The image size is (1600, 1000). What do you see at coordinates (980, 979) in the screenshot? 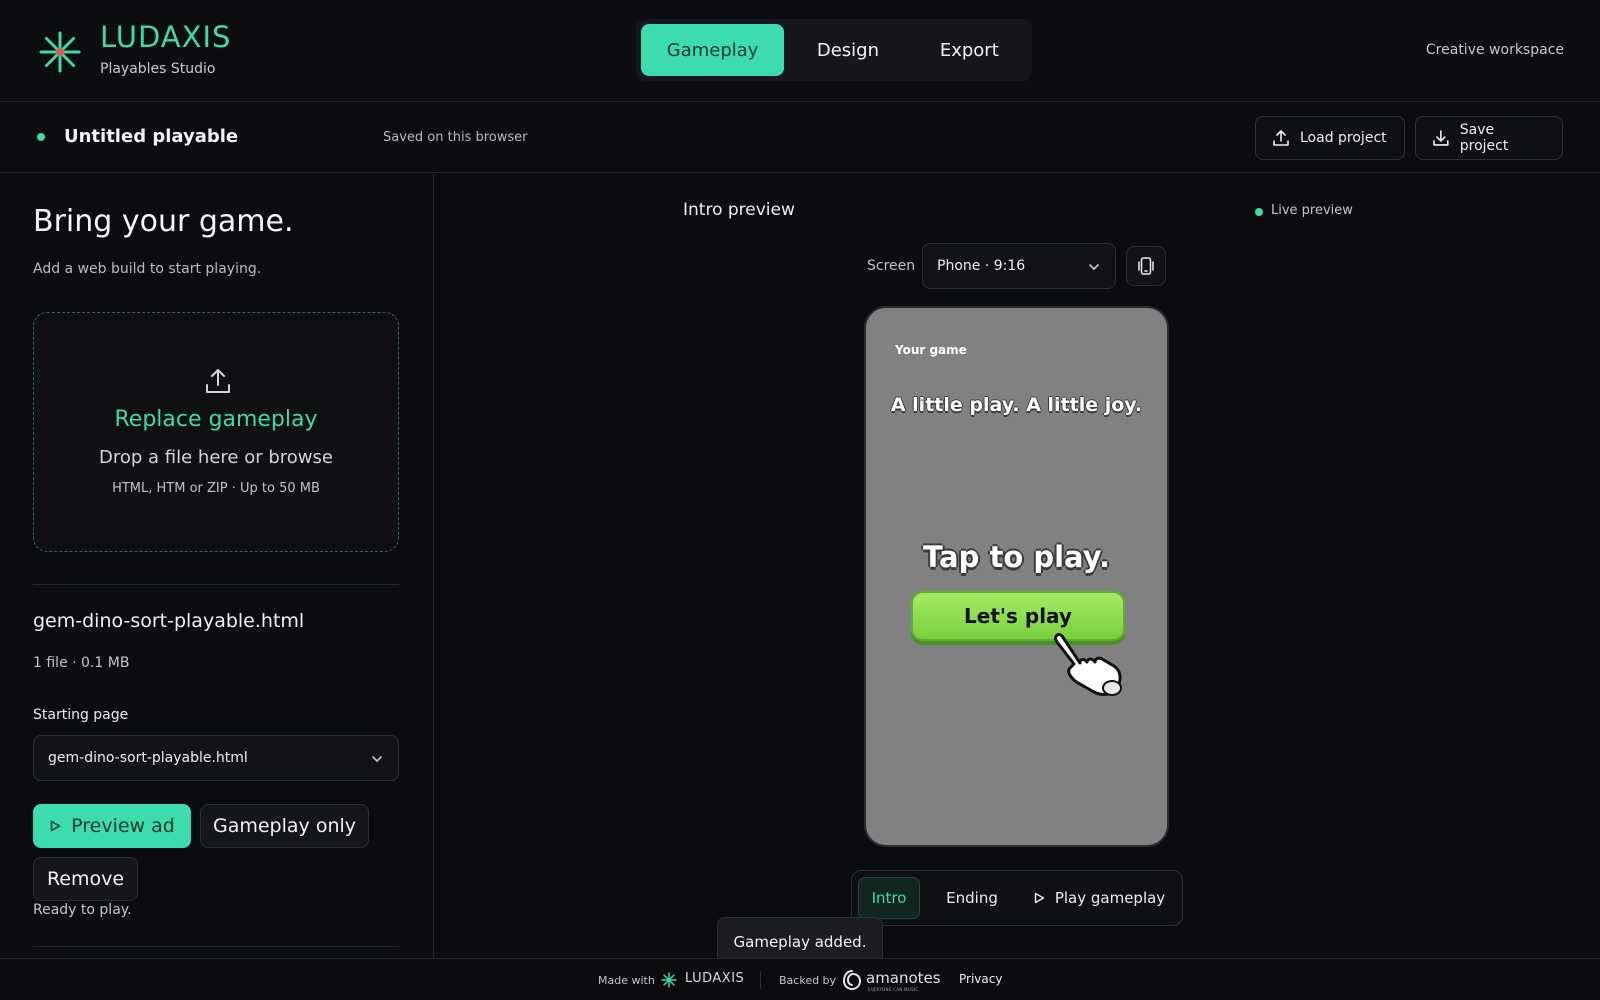
I see `privacy-link: Privacy` at bounding box center [980, 979].